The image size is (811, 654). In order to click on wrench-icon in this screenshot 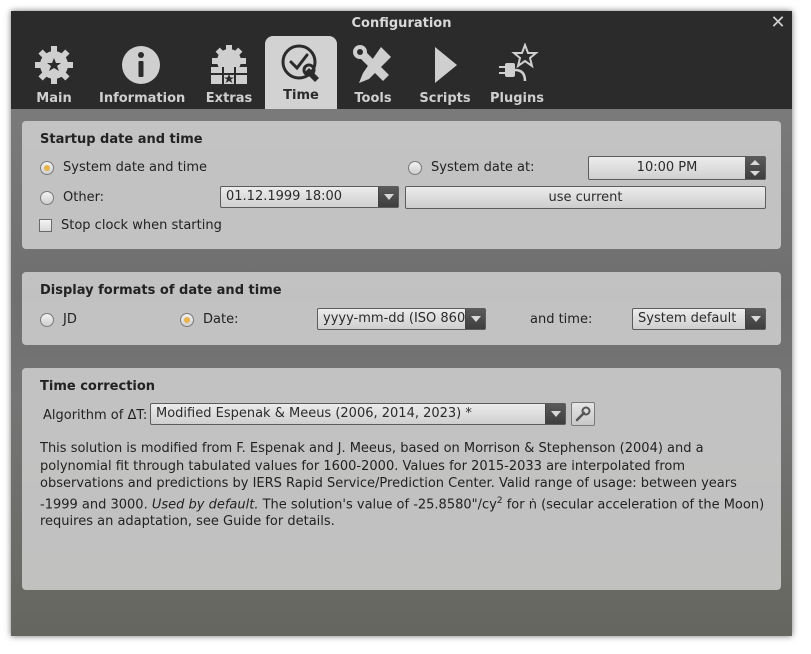, I will do `click(583, 414)`.